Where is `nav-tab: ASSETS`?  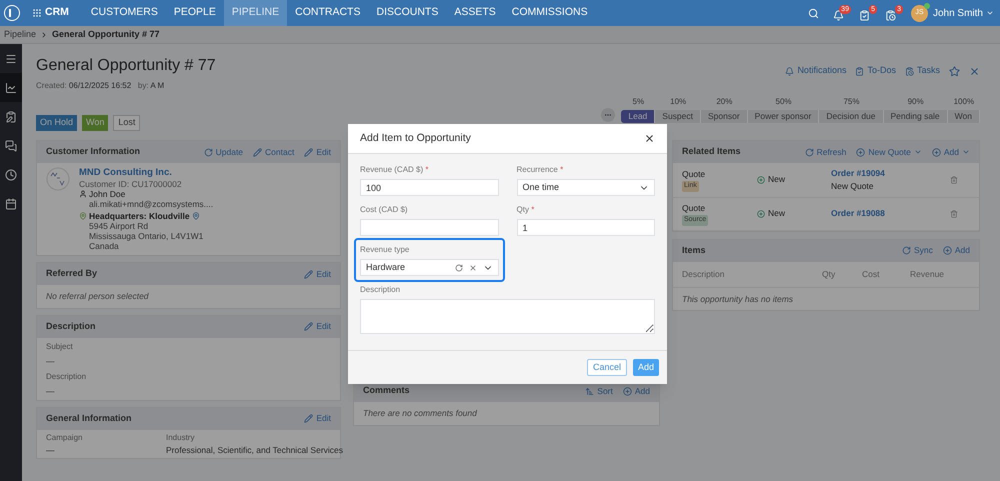
nav-tab: ASSETS is located at coordinates (475, 13).